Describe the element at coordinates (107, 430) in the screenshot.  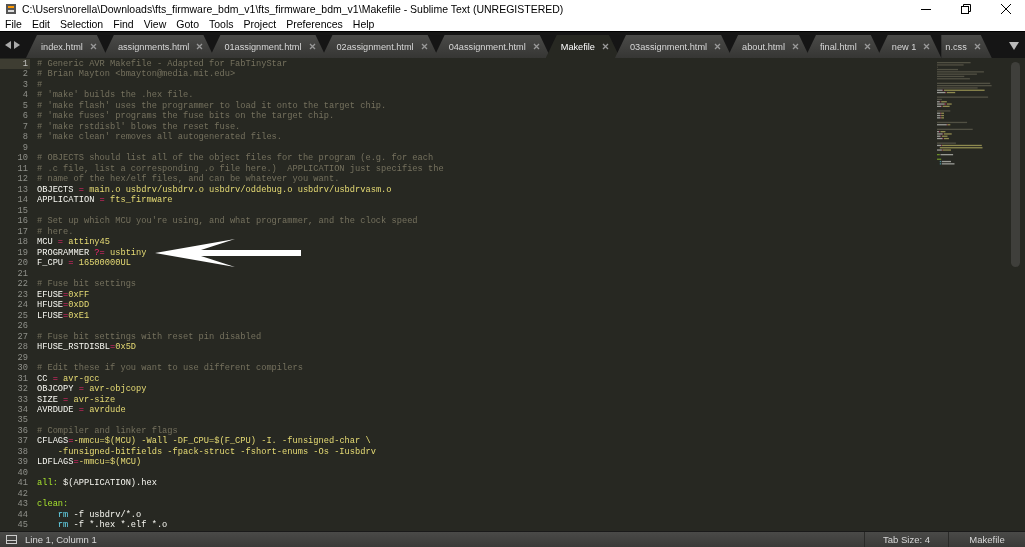
I see `code-text: # Compiler and linker flags` at that location.